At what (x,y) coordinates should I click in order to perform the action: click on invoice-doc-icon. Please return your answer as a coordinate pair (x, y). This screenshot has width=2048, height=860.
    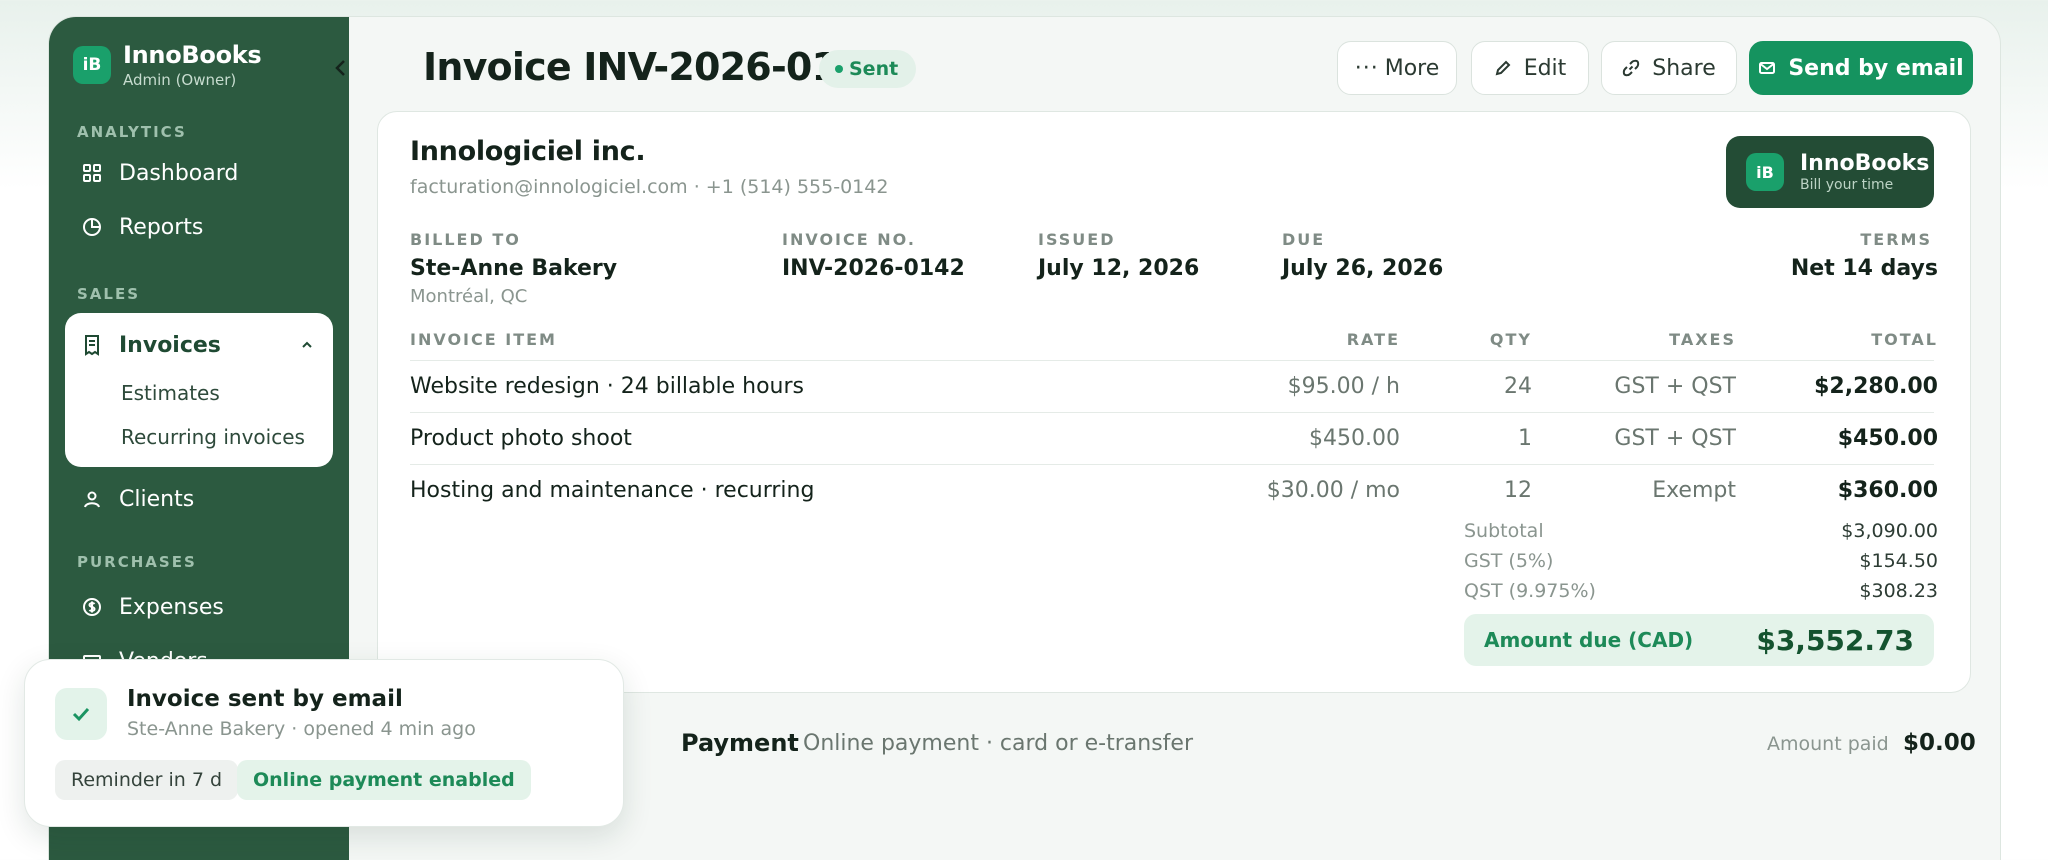
    Looking at the image, I should click on (92, 345).